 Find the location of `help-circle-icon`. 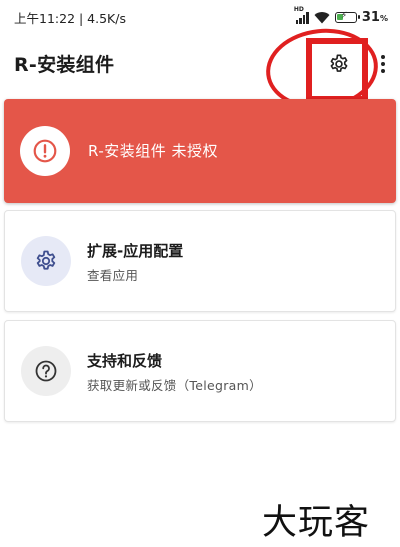

help-circle-icon is located at coordinates (46, 371).